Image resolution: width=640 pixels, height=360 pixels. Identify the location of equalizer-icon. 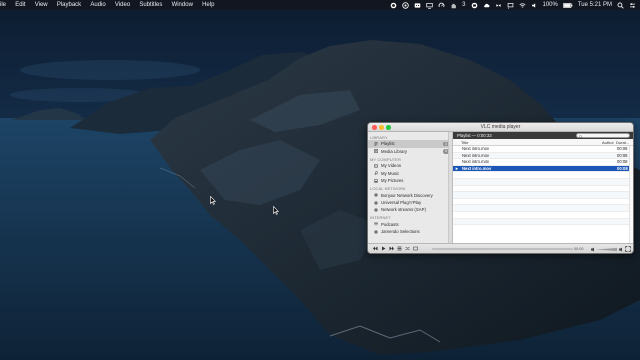
(415, 248).